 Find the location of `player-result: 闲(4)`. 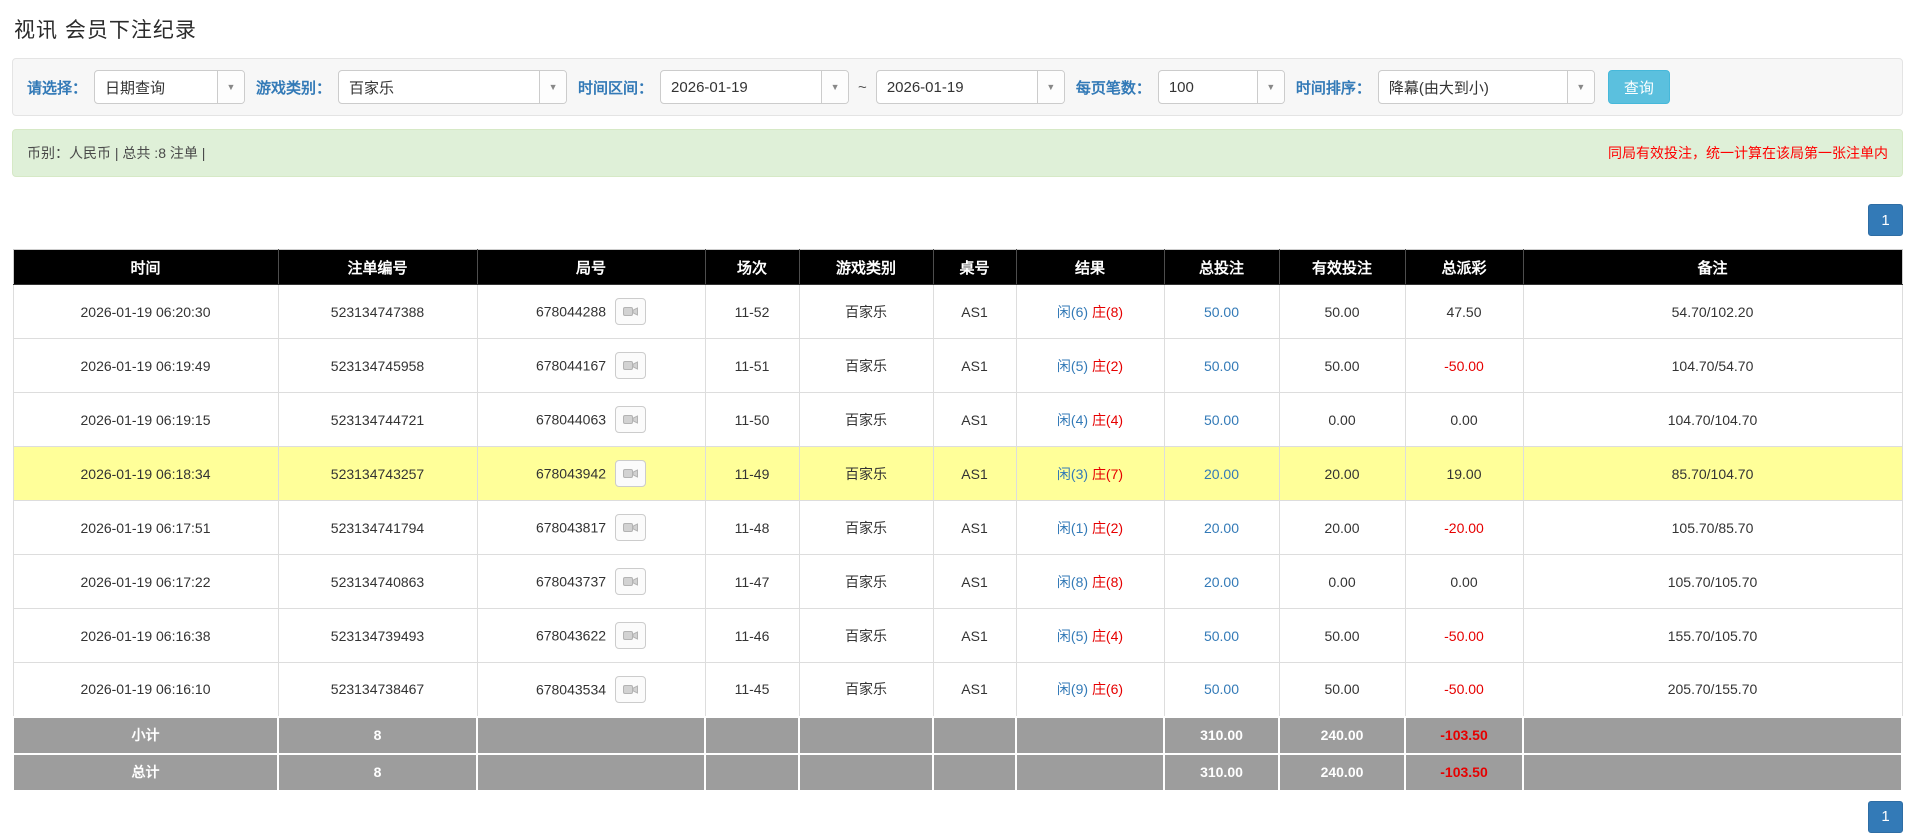

player-result: 闲(4) is located at coordinates (1072, 419).